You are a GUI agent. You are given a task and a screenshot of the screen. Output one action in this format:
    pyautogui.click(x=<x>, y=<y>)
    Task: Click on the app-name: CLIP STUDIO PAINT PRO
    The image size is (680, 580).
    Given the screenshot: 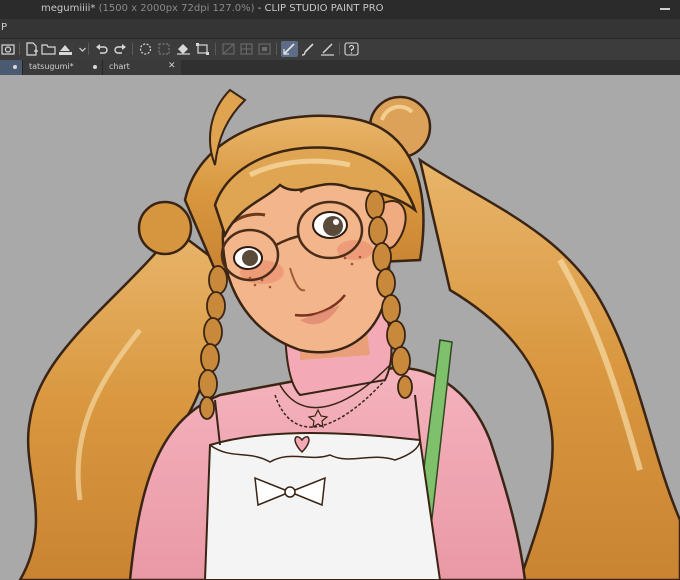 What is the action you would take?
    pyautogui.click(x=324, y=8)
    